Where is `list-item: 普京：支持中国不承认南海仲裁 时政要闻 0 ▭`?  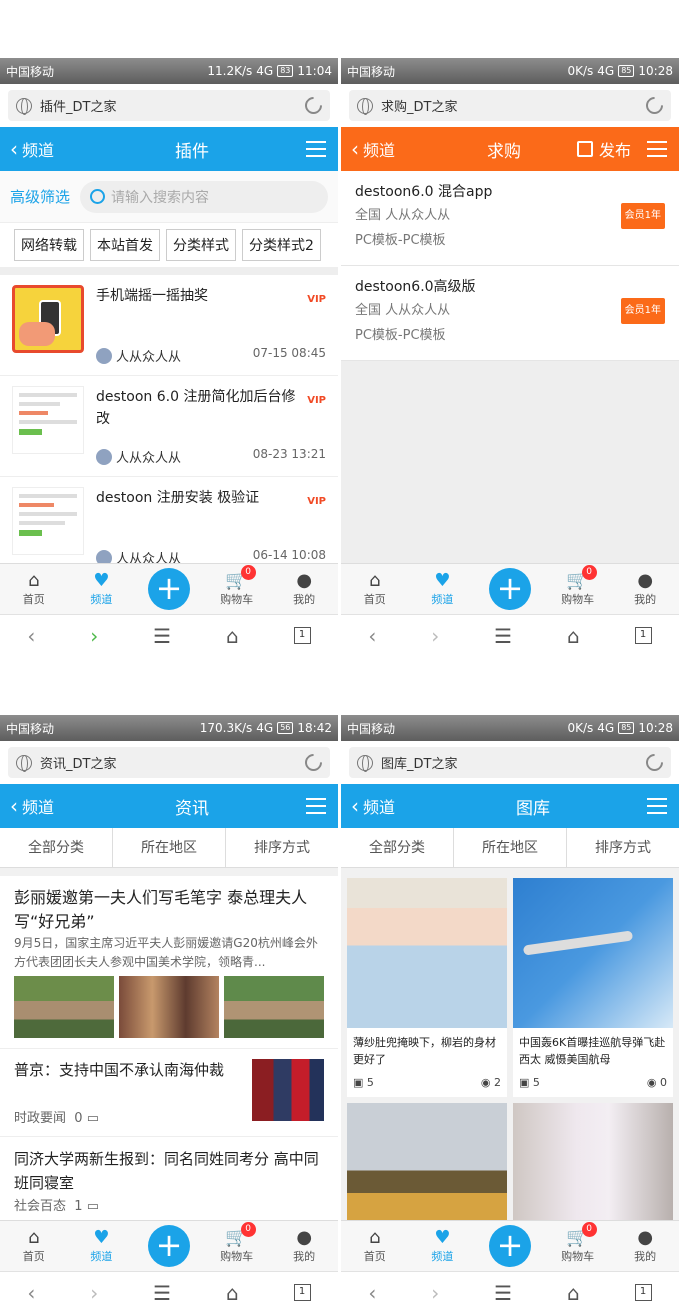
list-item: 普京：支持中国不承认南海仲裁 时政要闻 0 ▭ is located at coordinates (169, 1093).